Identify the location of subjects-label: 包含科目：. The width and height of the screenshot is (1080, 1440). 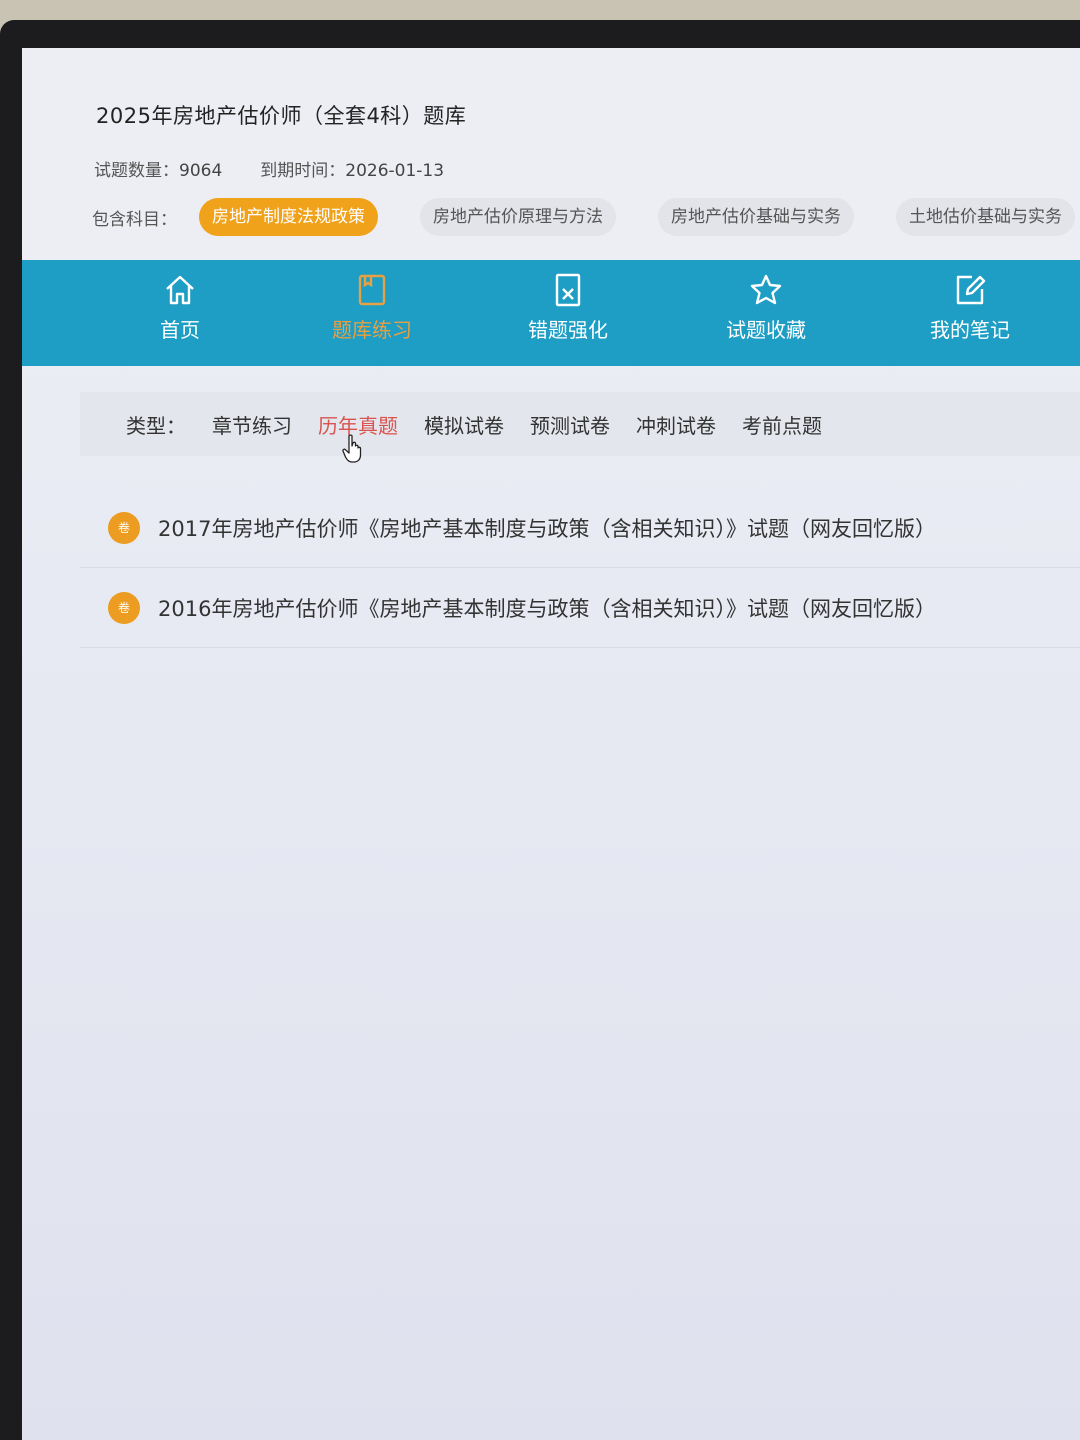
(134, 219).